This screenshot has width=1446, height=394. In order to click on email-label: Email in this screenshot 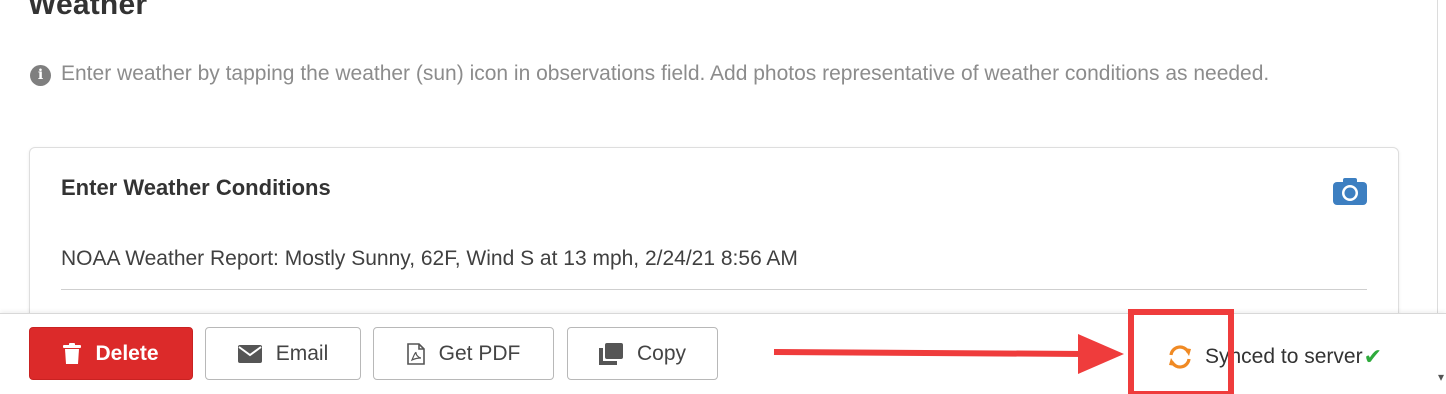, I will do `click(302, 353)`.